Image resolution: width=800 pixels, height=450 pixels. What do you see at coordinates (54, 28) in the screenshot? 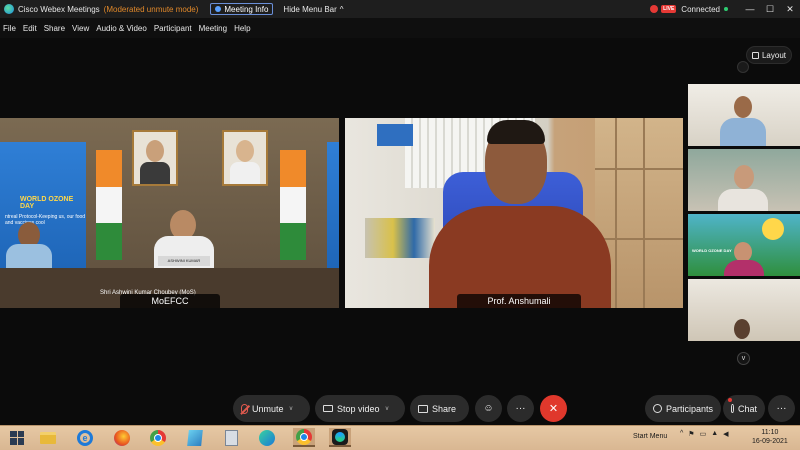
I see `menu-share: Share` at bounding box center [54, 28].